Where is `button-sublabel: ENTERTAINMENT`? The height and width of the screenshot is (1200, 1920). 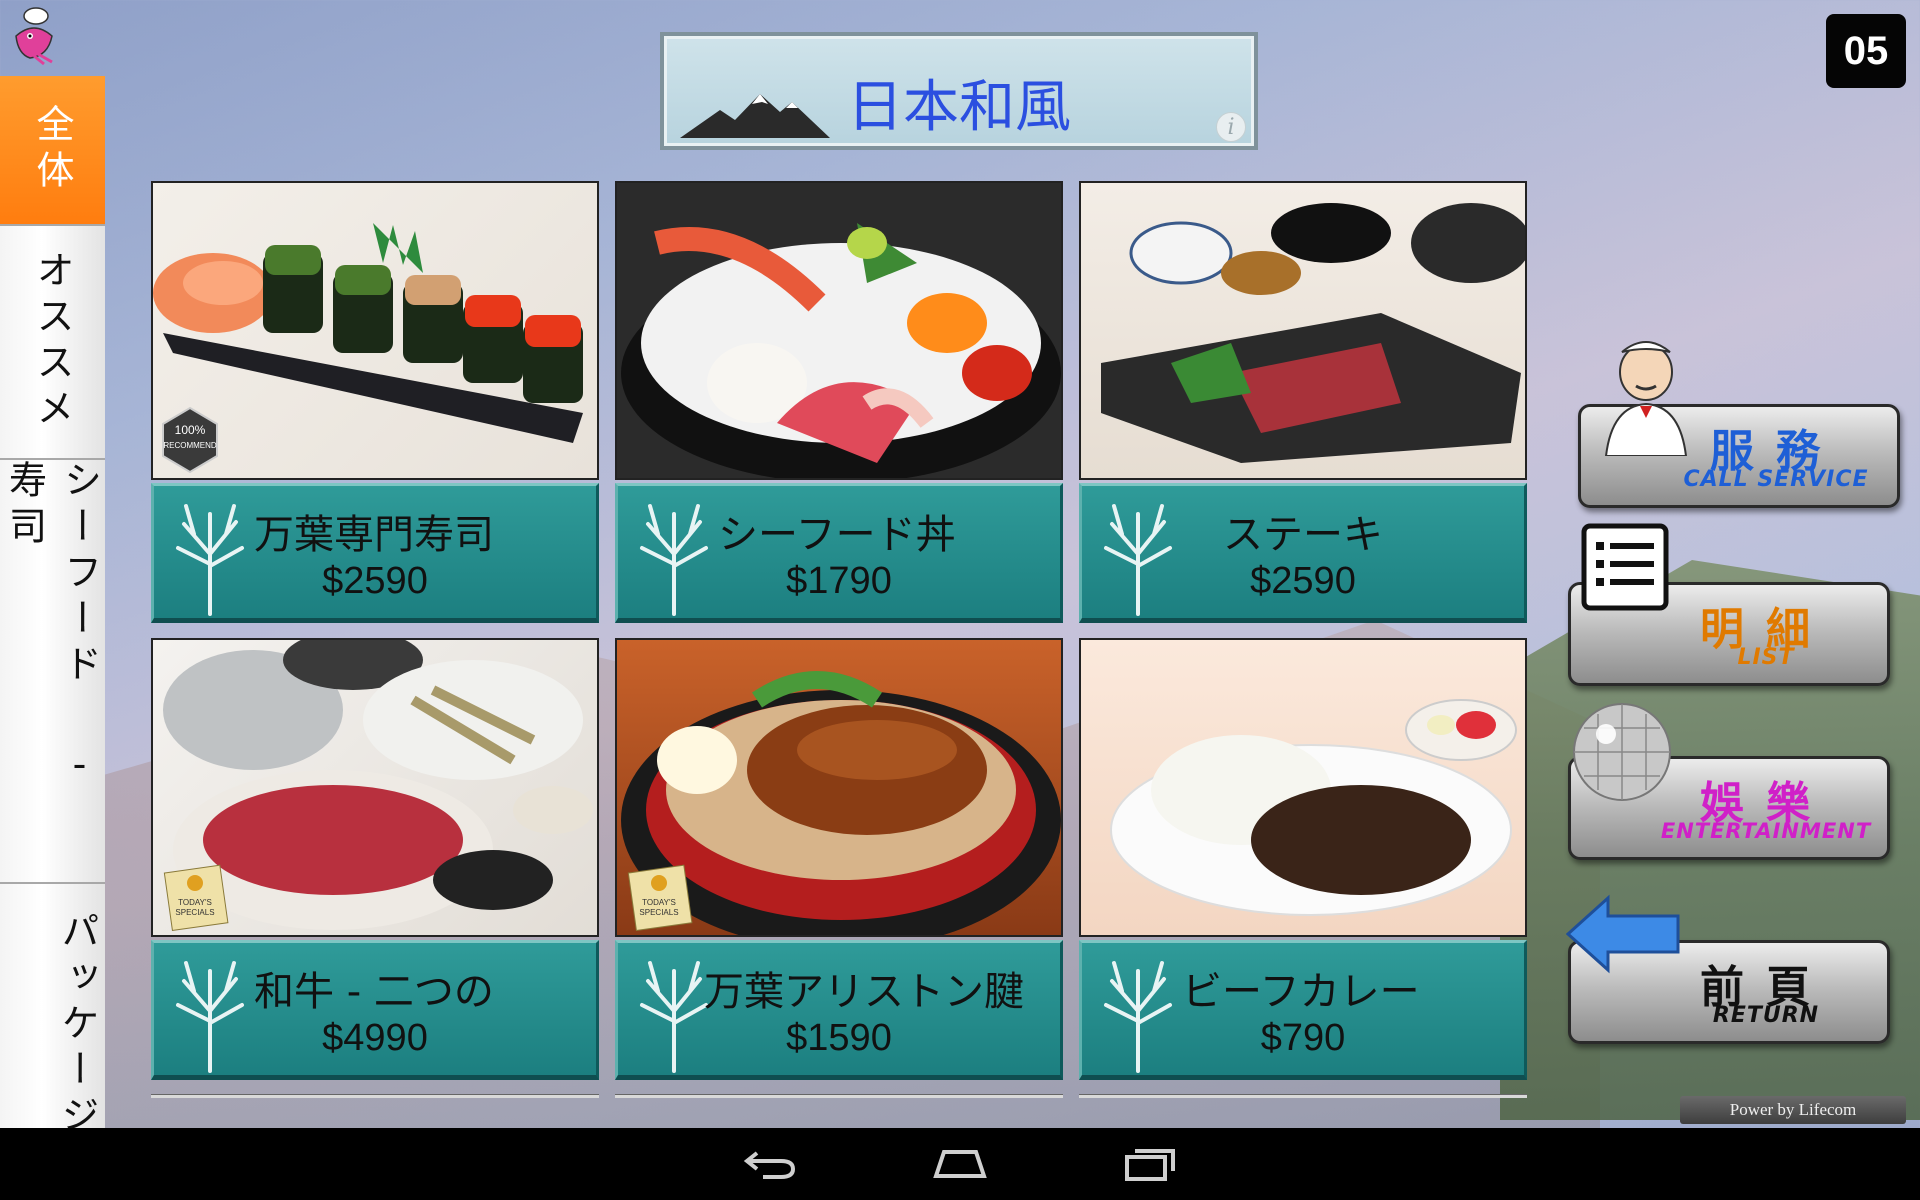
button-sublabel: ENTERTAINMENT is located at coordinates (1766, 831).